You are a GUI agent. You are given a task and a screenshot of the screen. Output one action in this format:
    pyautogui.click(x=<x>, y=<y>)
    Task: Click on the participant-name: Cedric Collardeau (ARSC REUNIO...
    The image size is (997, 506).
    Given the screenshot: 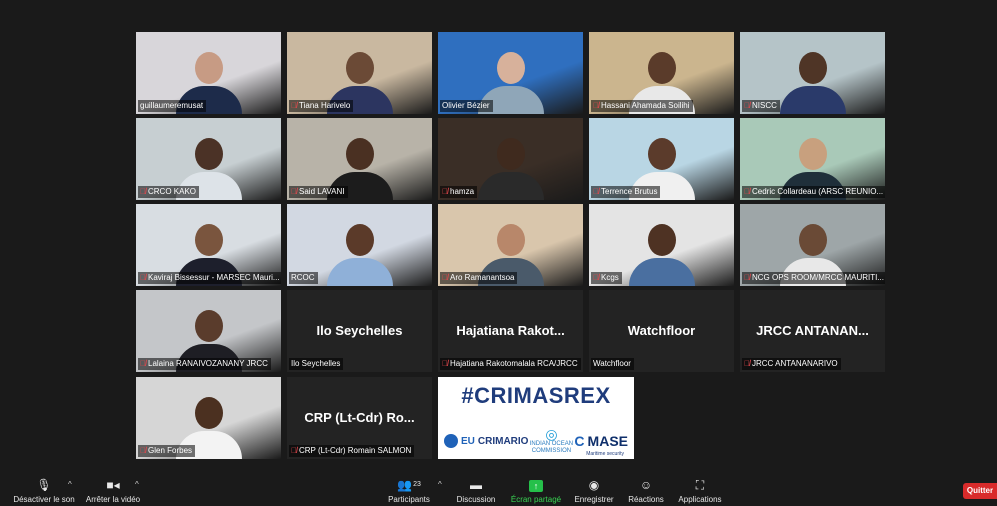 What is the action you would take?
    pyautogui.click(x=818, y=191)
    